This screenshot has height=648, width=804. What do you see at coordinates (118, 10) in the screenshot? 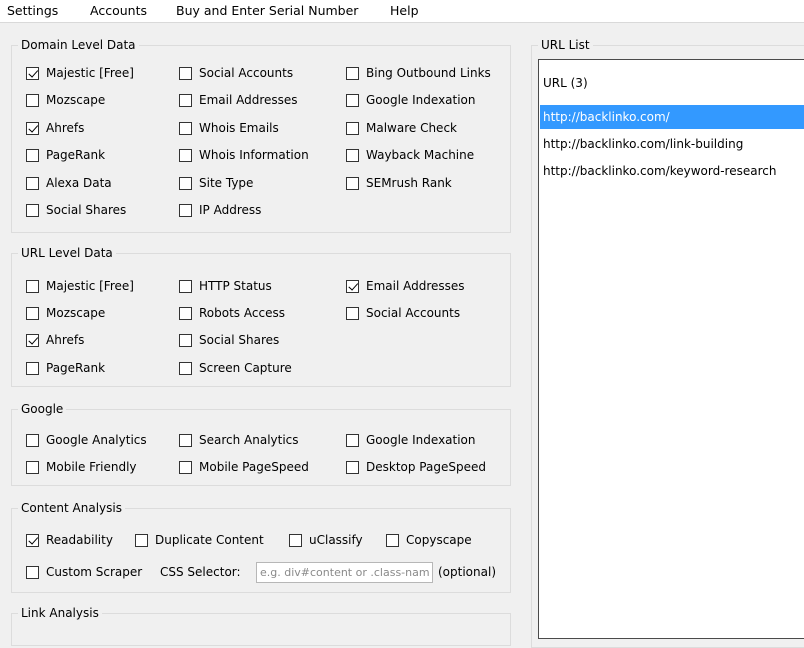
I see `menu-accounts: Accounts` at bounding box center [118, 10].